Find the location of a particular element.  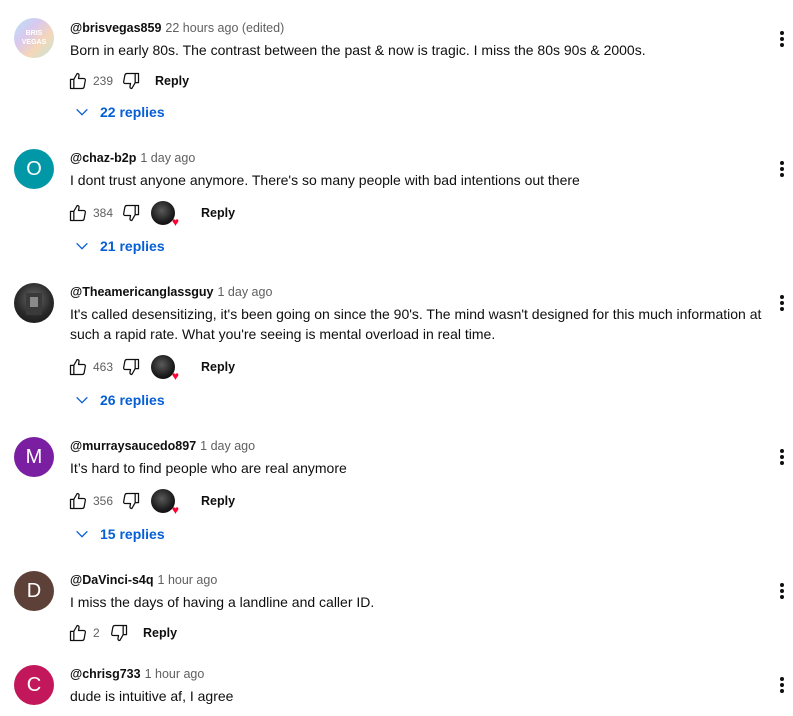

like-count: 384 is located at coordinates (103, 213).